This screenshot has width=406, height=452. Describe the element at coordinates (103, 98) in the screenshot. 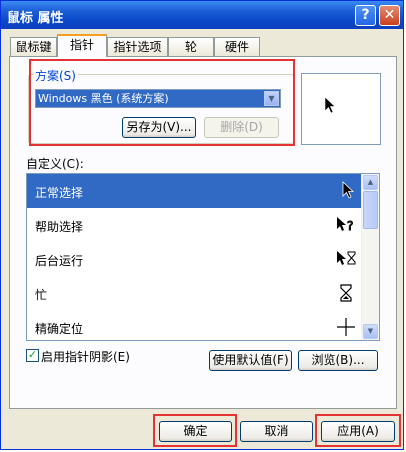

I see `scheme-dropdown-value: Windows 黑色 (系统方案)` at that location.